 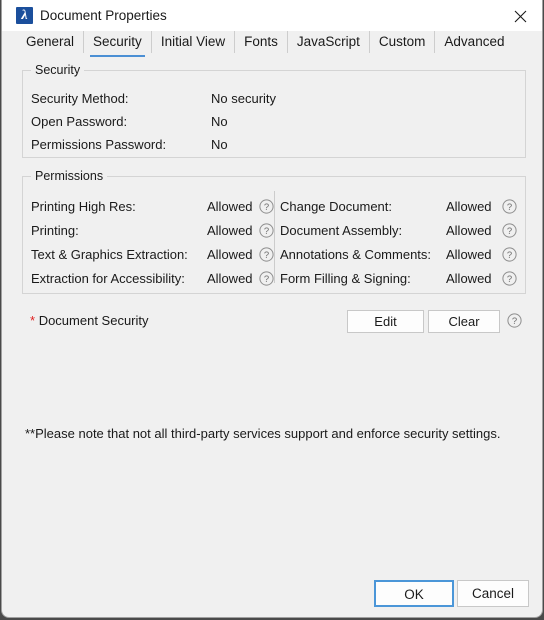 I want to click on form-filling-signing-value: Allowed, so click(x=469, y=278).